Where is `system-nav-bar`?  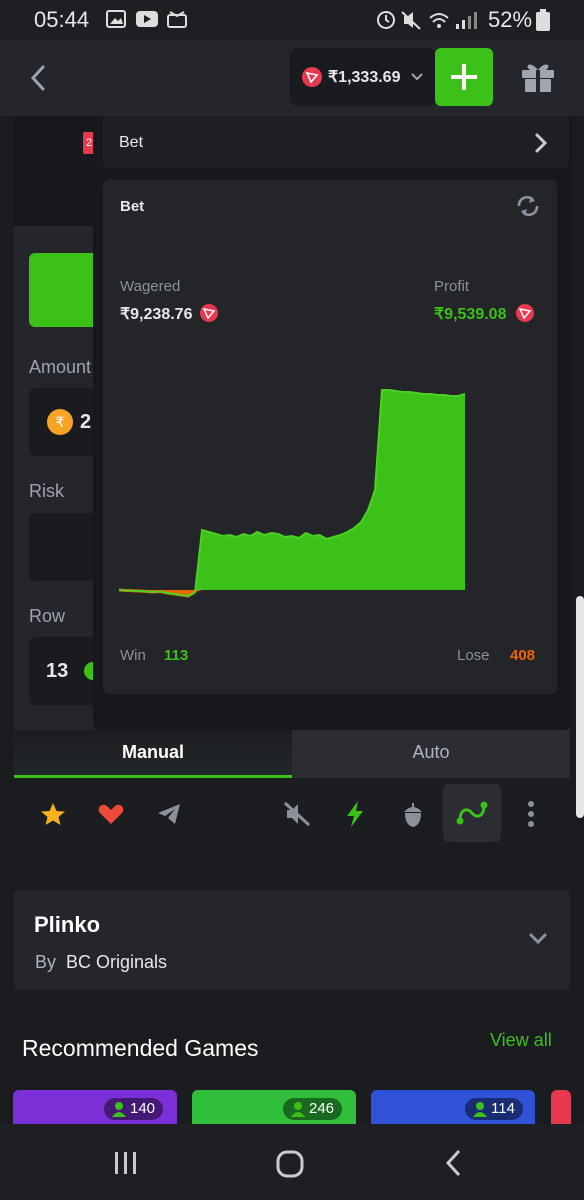
system-nav-bar is located at coordinates (292, 1162).